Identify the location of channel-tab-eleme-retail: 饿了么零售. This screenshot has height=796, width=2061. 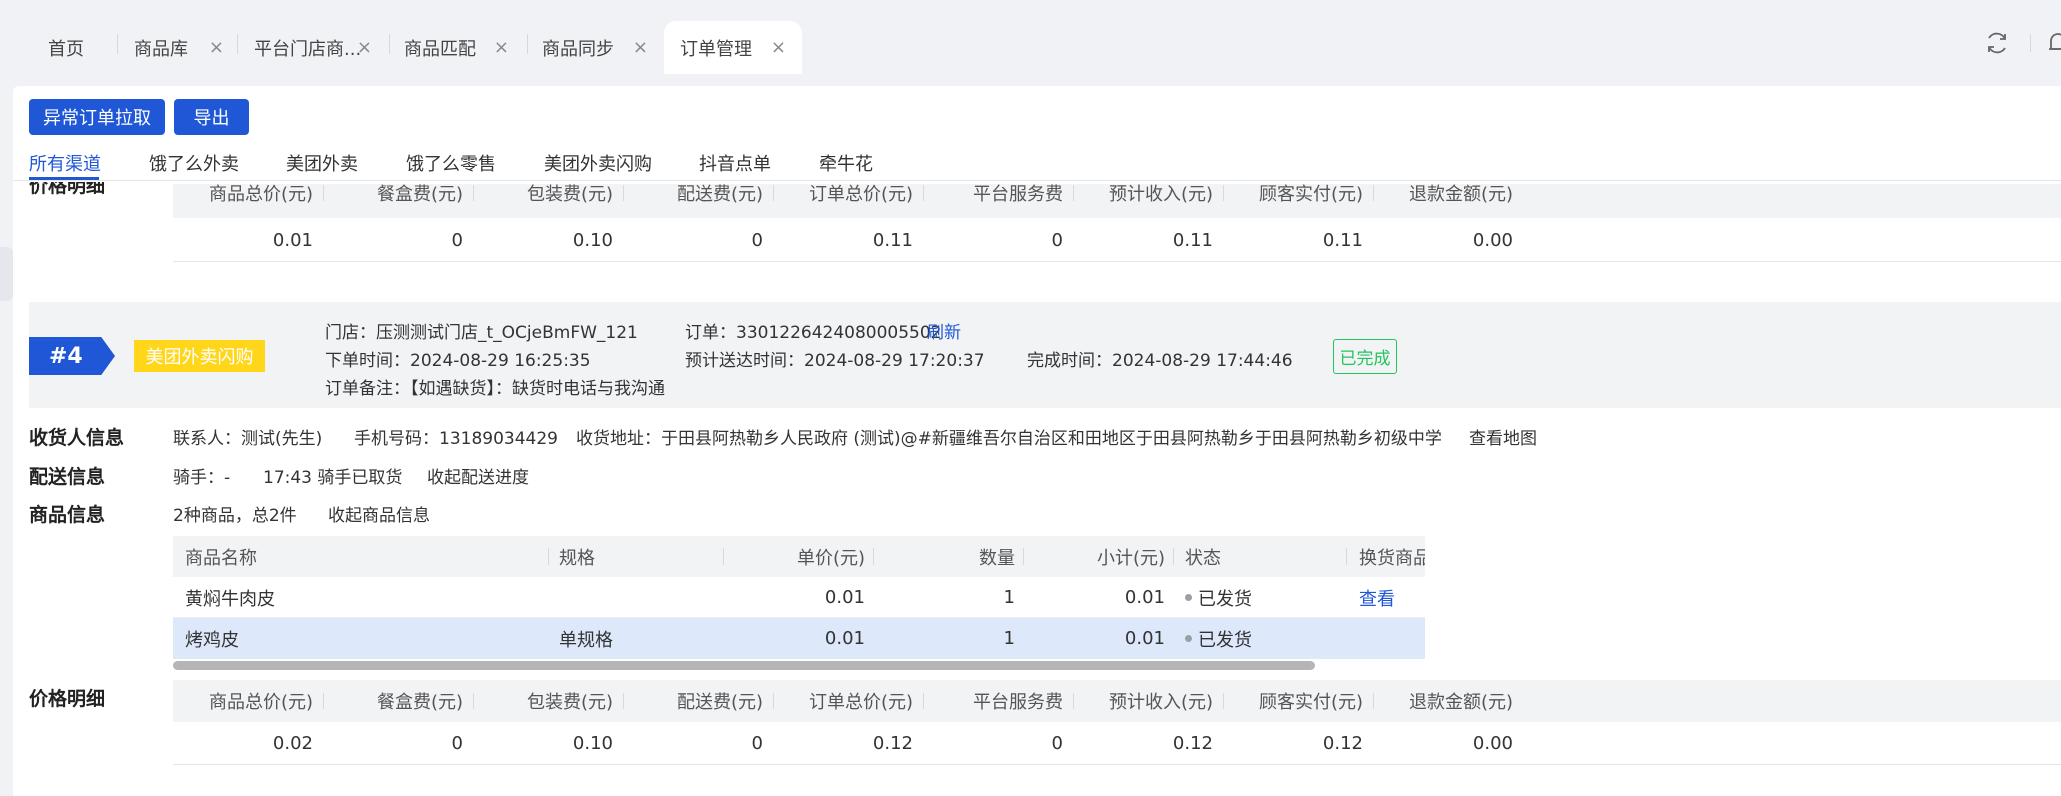
(451, 163).